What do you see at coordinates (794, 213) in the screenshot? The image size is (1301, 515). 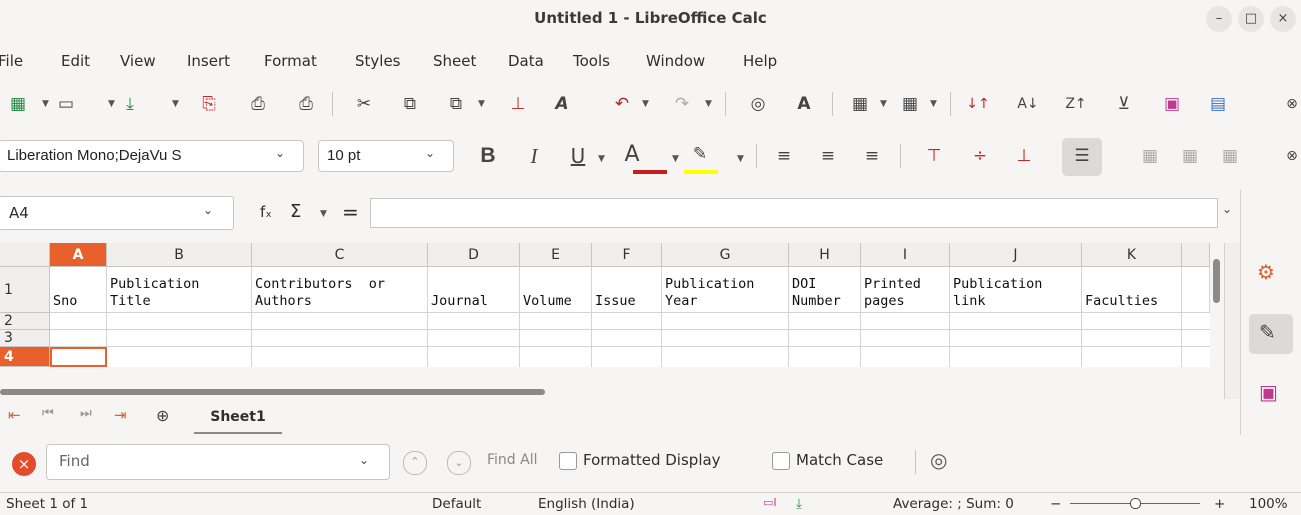 I see `formula-input` at bounding box center [794, 213].